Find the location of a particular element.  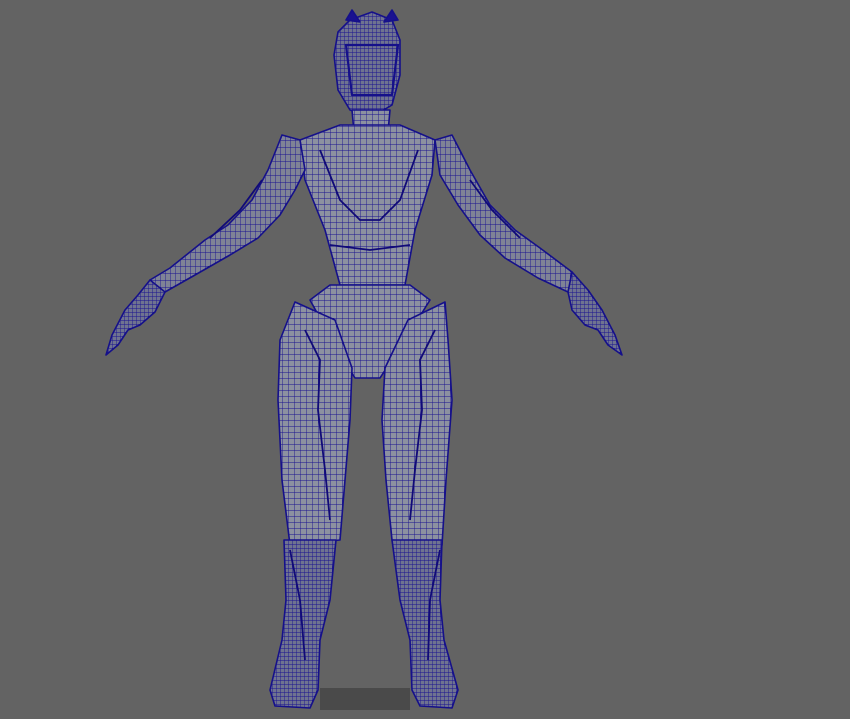

torso is located at coordinates (367, 205).